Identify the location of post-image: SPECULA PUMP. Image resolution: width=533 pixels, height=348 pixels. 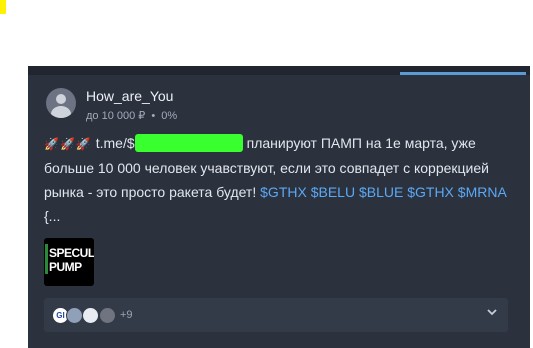
(69, 262).